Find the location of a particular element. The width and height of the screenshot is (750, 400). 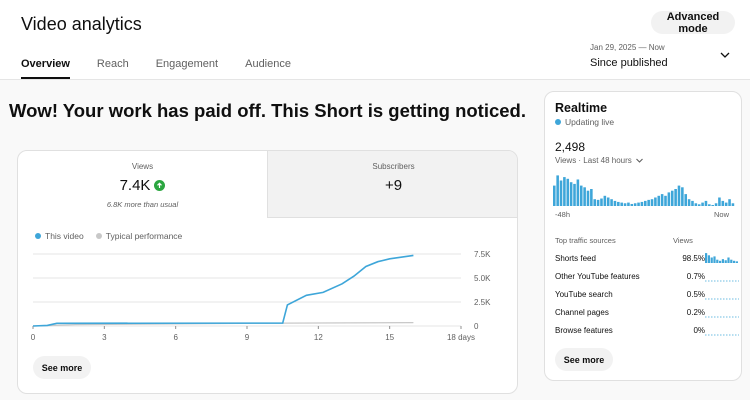

date-range-value: Since published is located at coordinates (629, 63).